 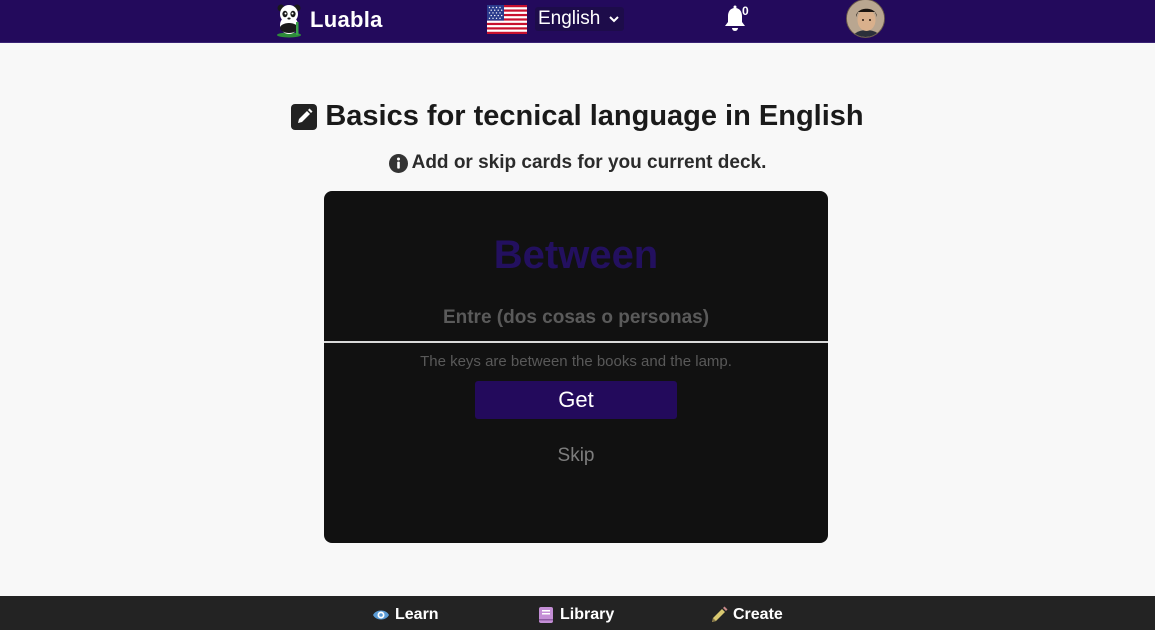 I want to click on avatar-photo, so click(x=865, y=18).